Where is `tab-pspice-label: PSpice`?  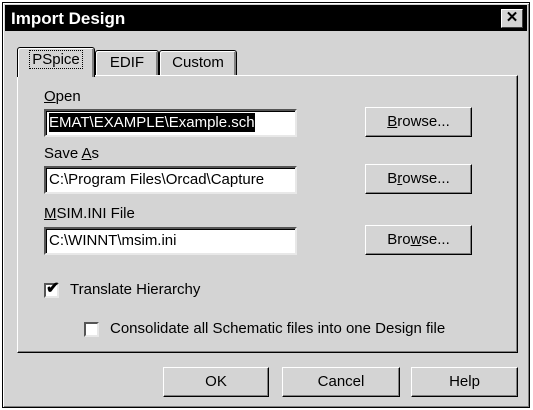 tab-pspice-label: PSpice is located at coordinates (56, 59).